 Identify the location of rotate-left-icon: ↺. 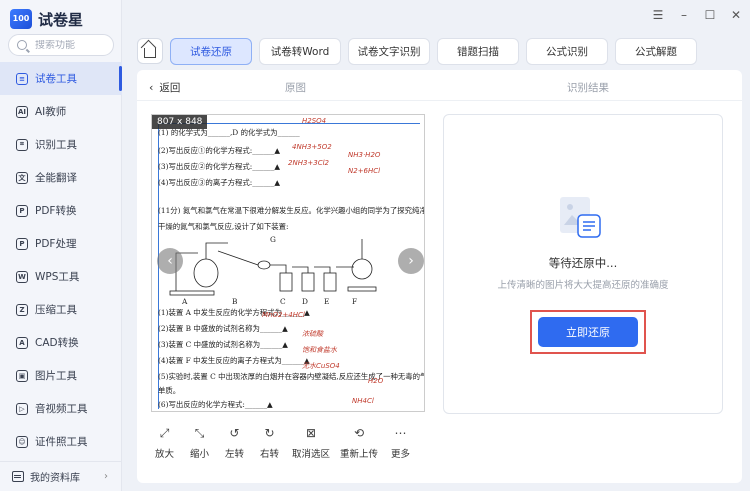
(234, 433).